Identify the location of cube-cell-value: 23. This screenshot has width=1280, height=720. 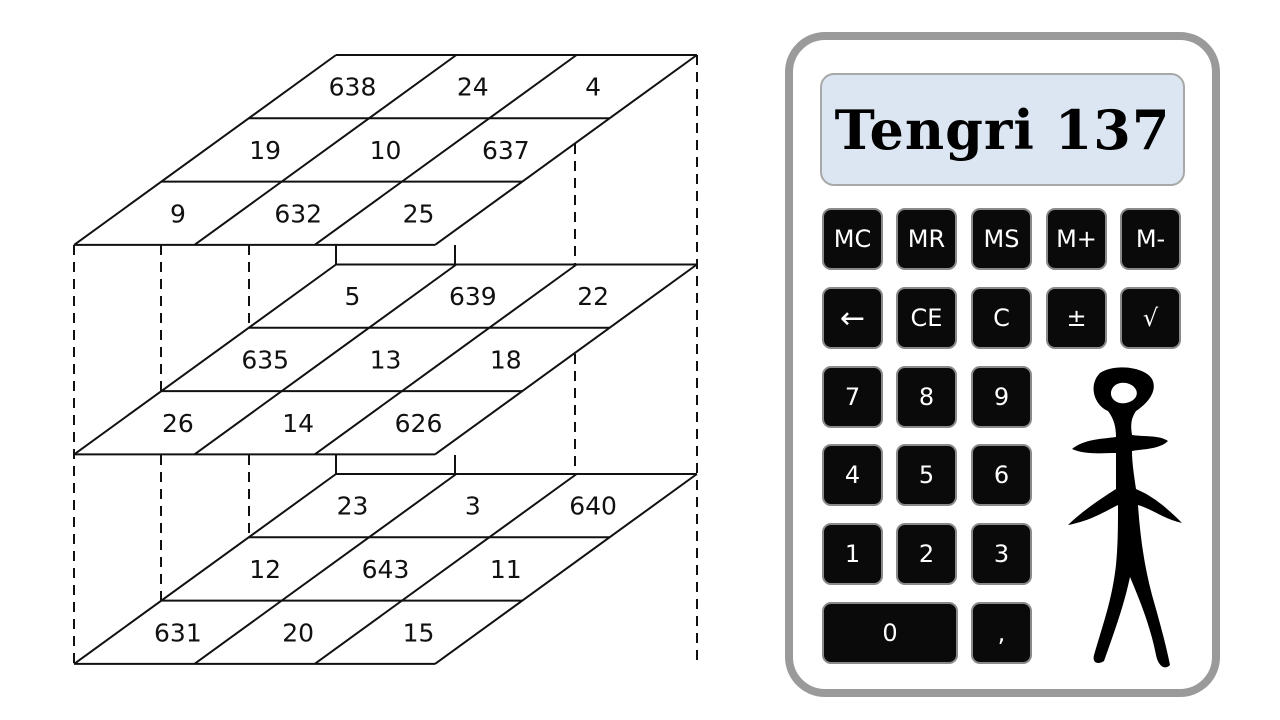
(353, 506).